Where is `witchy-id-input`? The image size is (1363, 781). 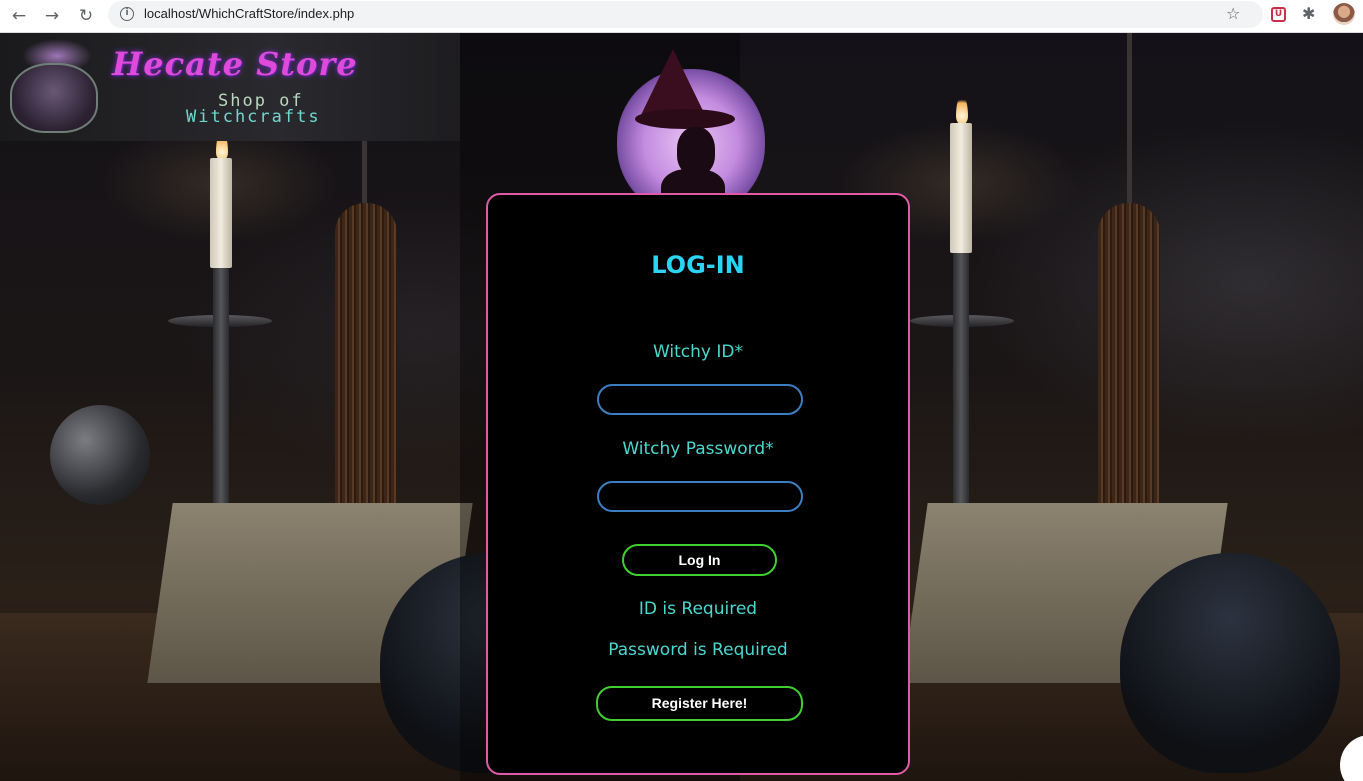 witchy-id-input is located at coordinates (700, 399).